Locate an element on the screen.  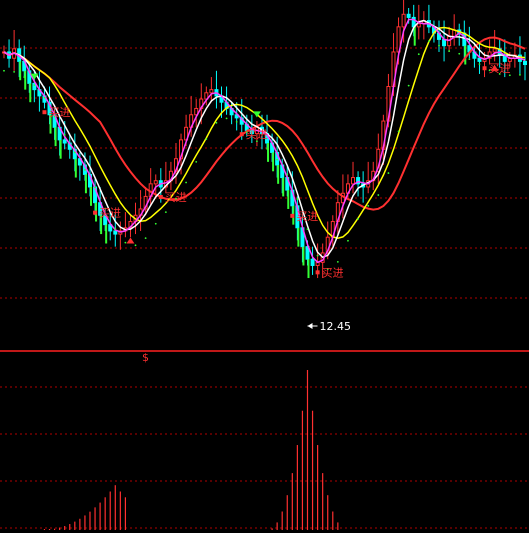
indicator-marker: $ is located at coordinates (145, 357).